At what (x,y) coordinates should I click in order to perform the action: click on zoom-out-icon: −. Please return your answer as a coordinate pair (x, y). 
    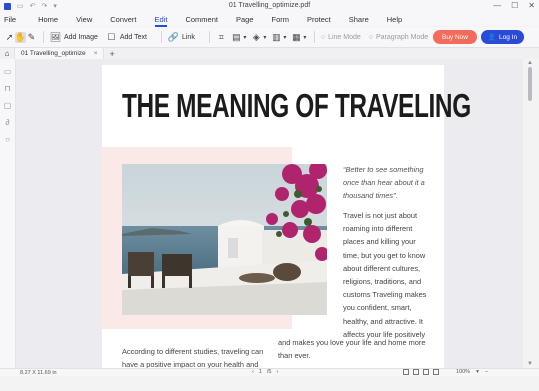
    Looking at the image, I should click on (486, 372).